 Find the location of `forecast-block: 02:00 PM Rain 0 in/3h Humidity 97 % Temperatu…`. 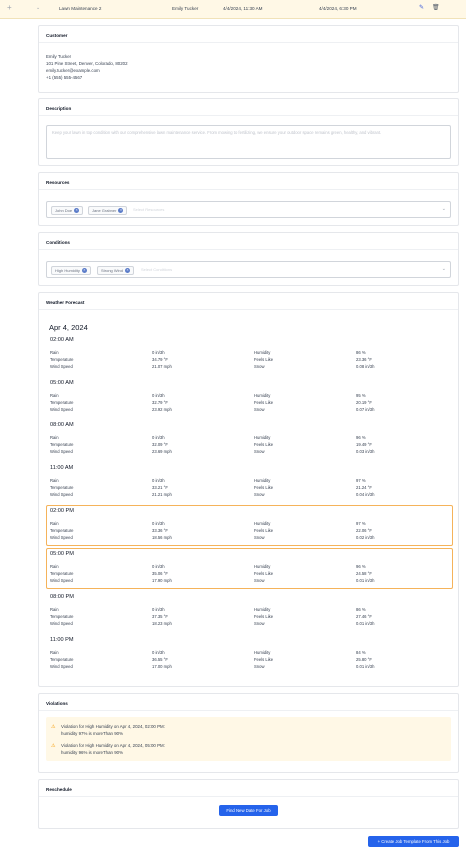

forecast-block: 02:00 PM Rain 0 in/3h Humidity 97 % Temperatu… is located at coordinates (249, 525).